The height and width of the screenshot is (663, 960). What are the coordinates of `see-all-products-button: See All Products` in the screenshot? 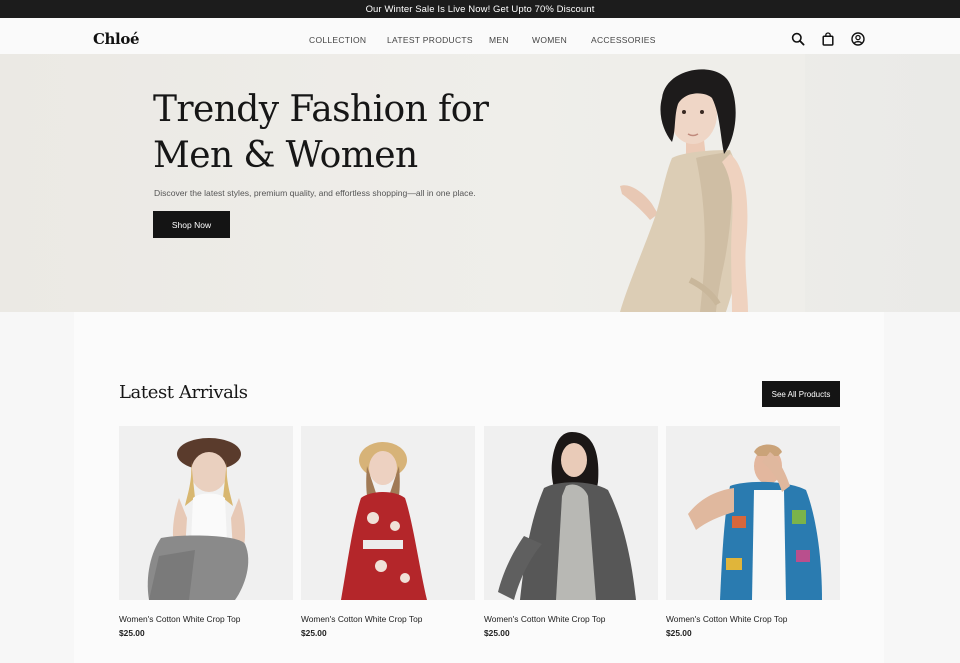 It's located at (801, 394).